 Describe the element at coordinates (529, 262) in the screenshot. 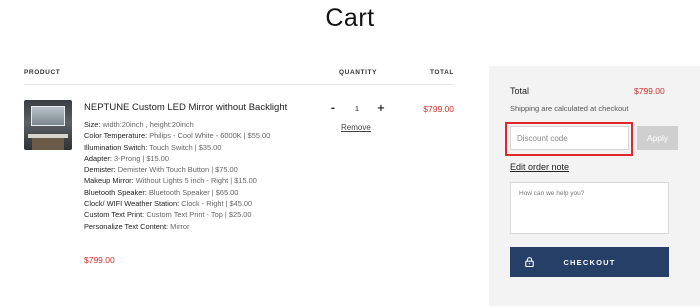

I see `lock-icon` at that location.